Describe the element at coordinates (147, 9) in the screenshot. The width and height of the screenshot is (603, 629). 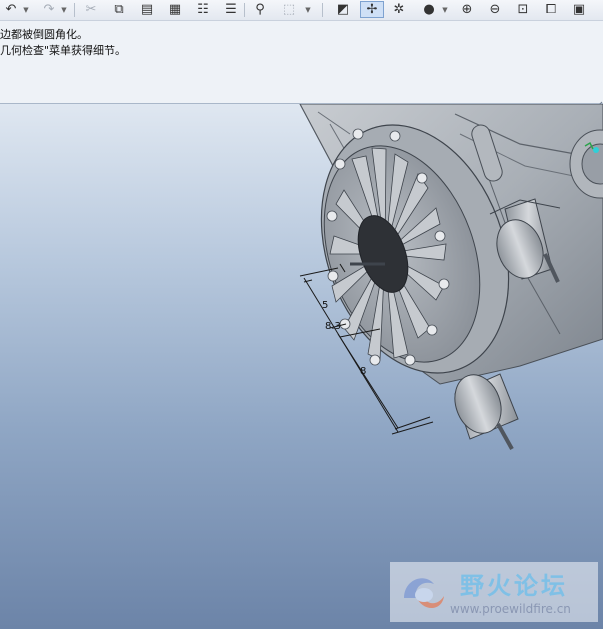
I see `paste-icon: ▤` at that location.